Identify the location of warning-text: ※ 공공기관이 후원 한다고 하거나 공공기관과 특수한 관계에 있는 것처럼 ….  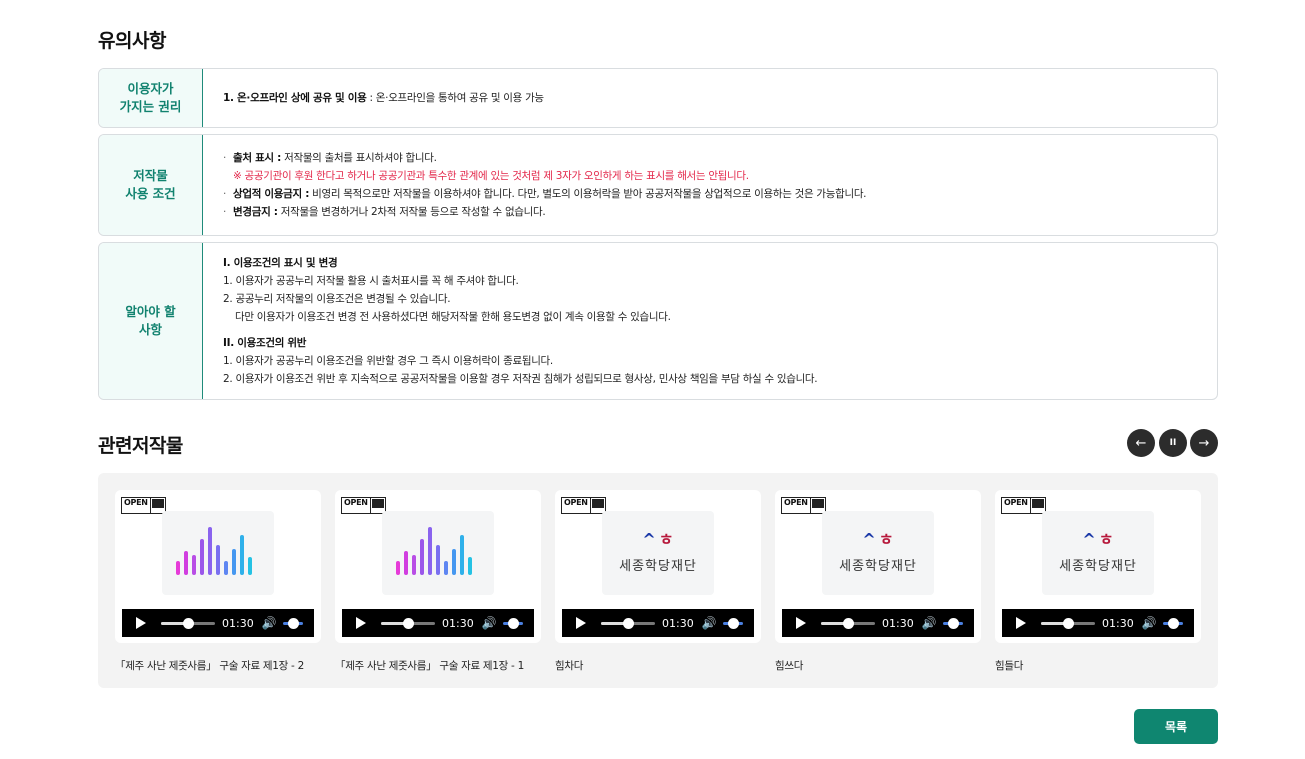
(491, 176).